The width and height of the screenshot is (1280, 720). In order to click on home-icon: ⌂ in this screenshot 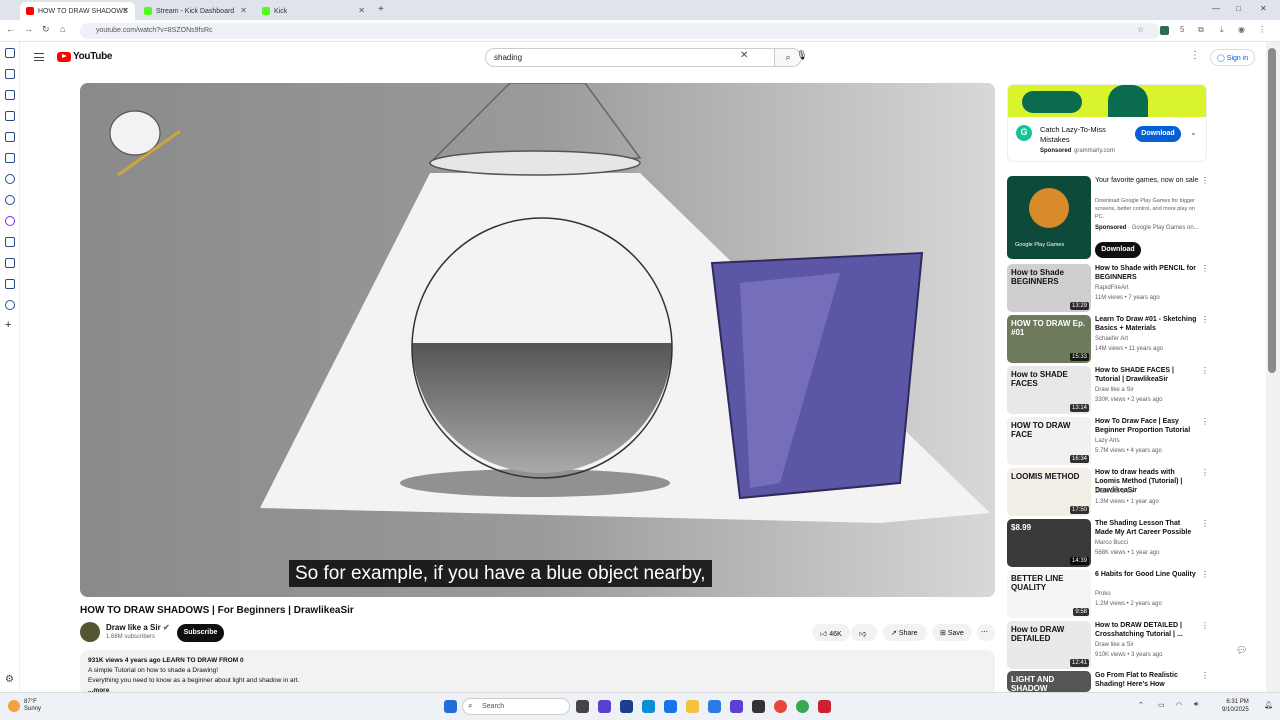, I will do `click(62, 29)`.